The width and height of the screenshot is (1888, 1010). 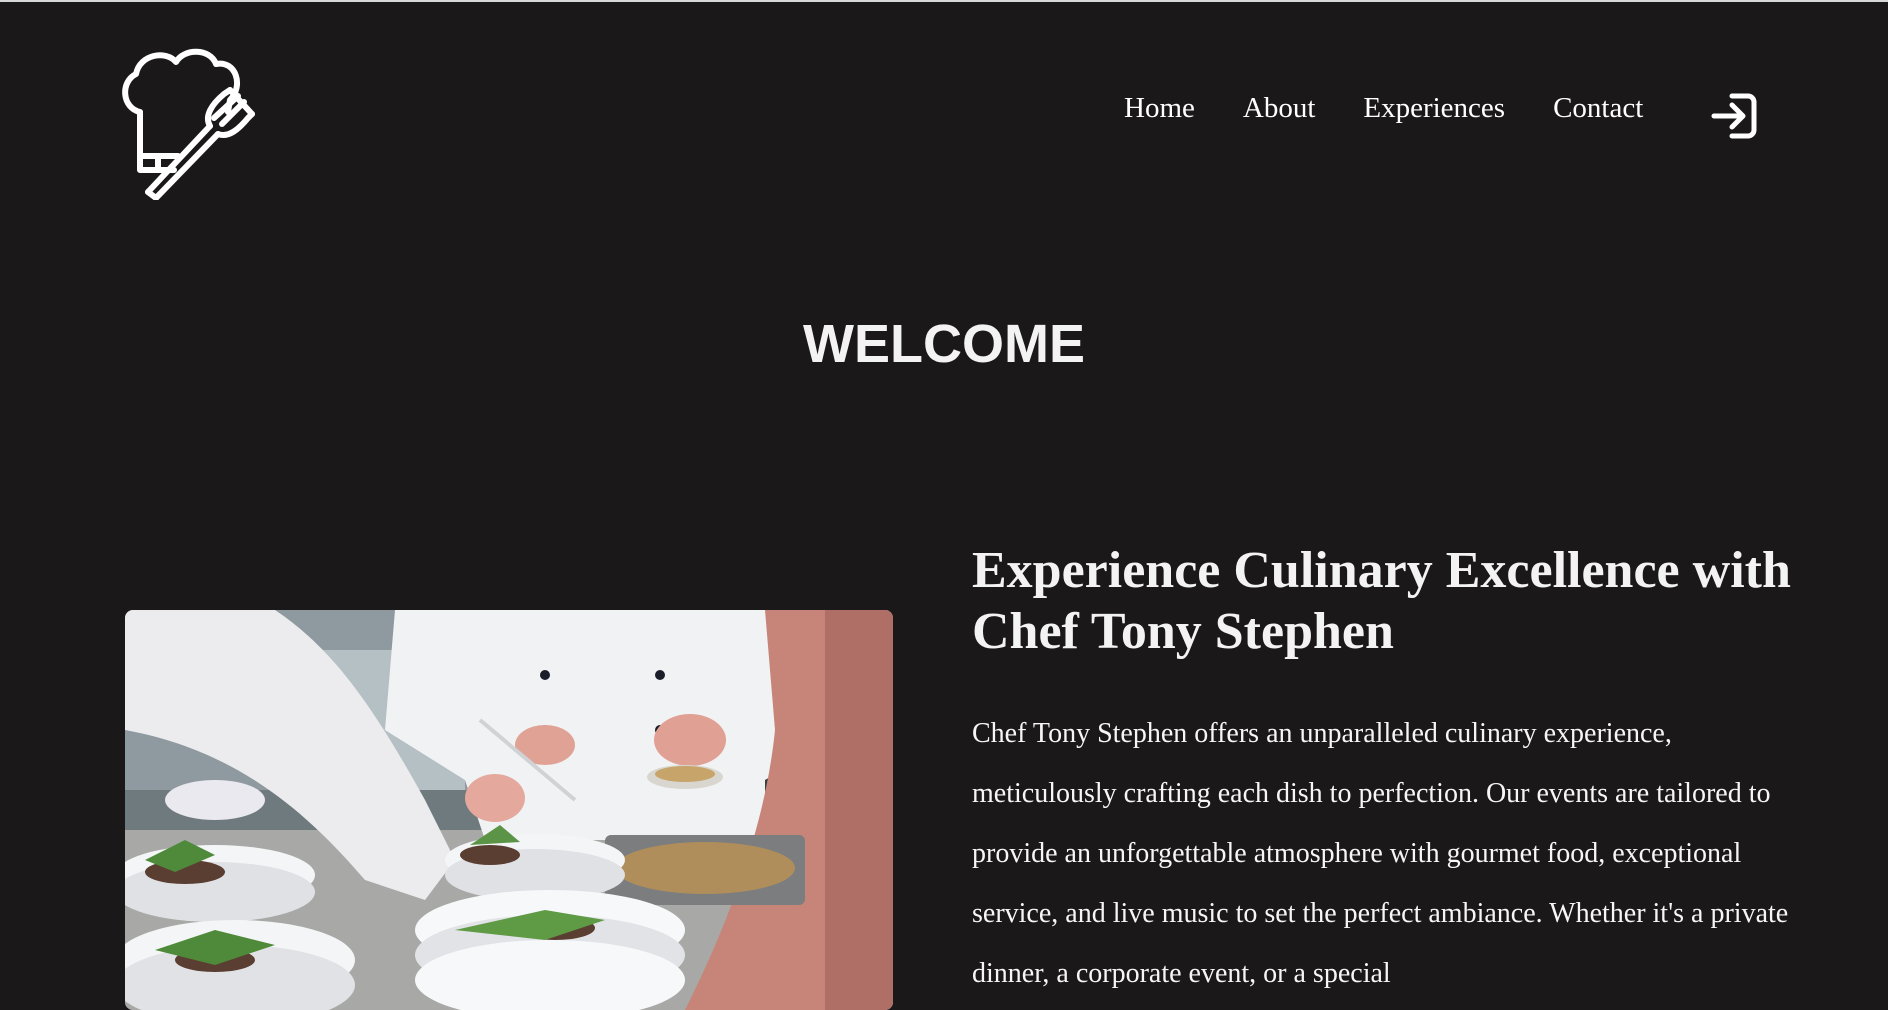 I want to click on nav-experiences-link: Experiences, so click(x=1434, y=108).